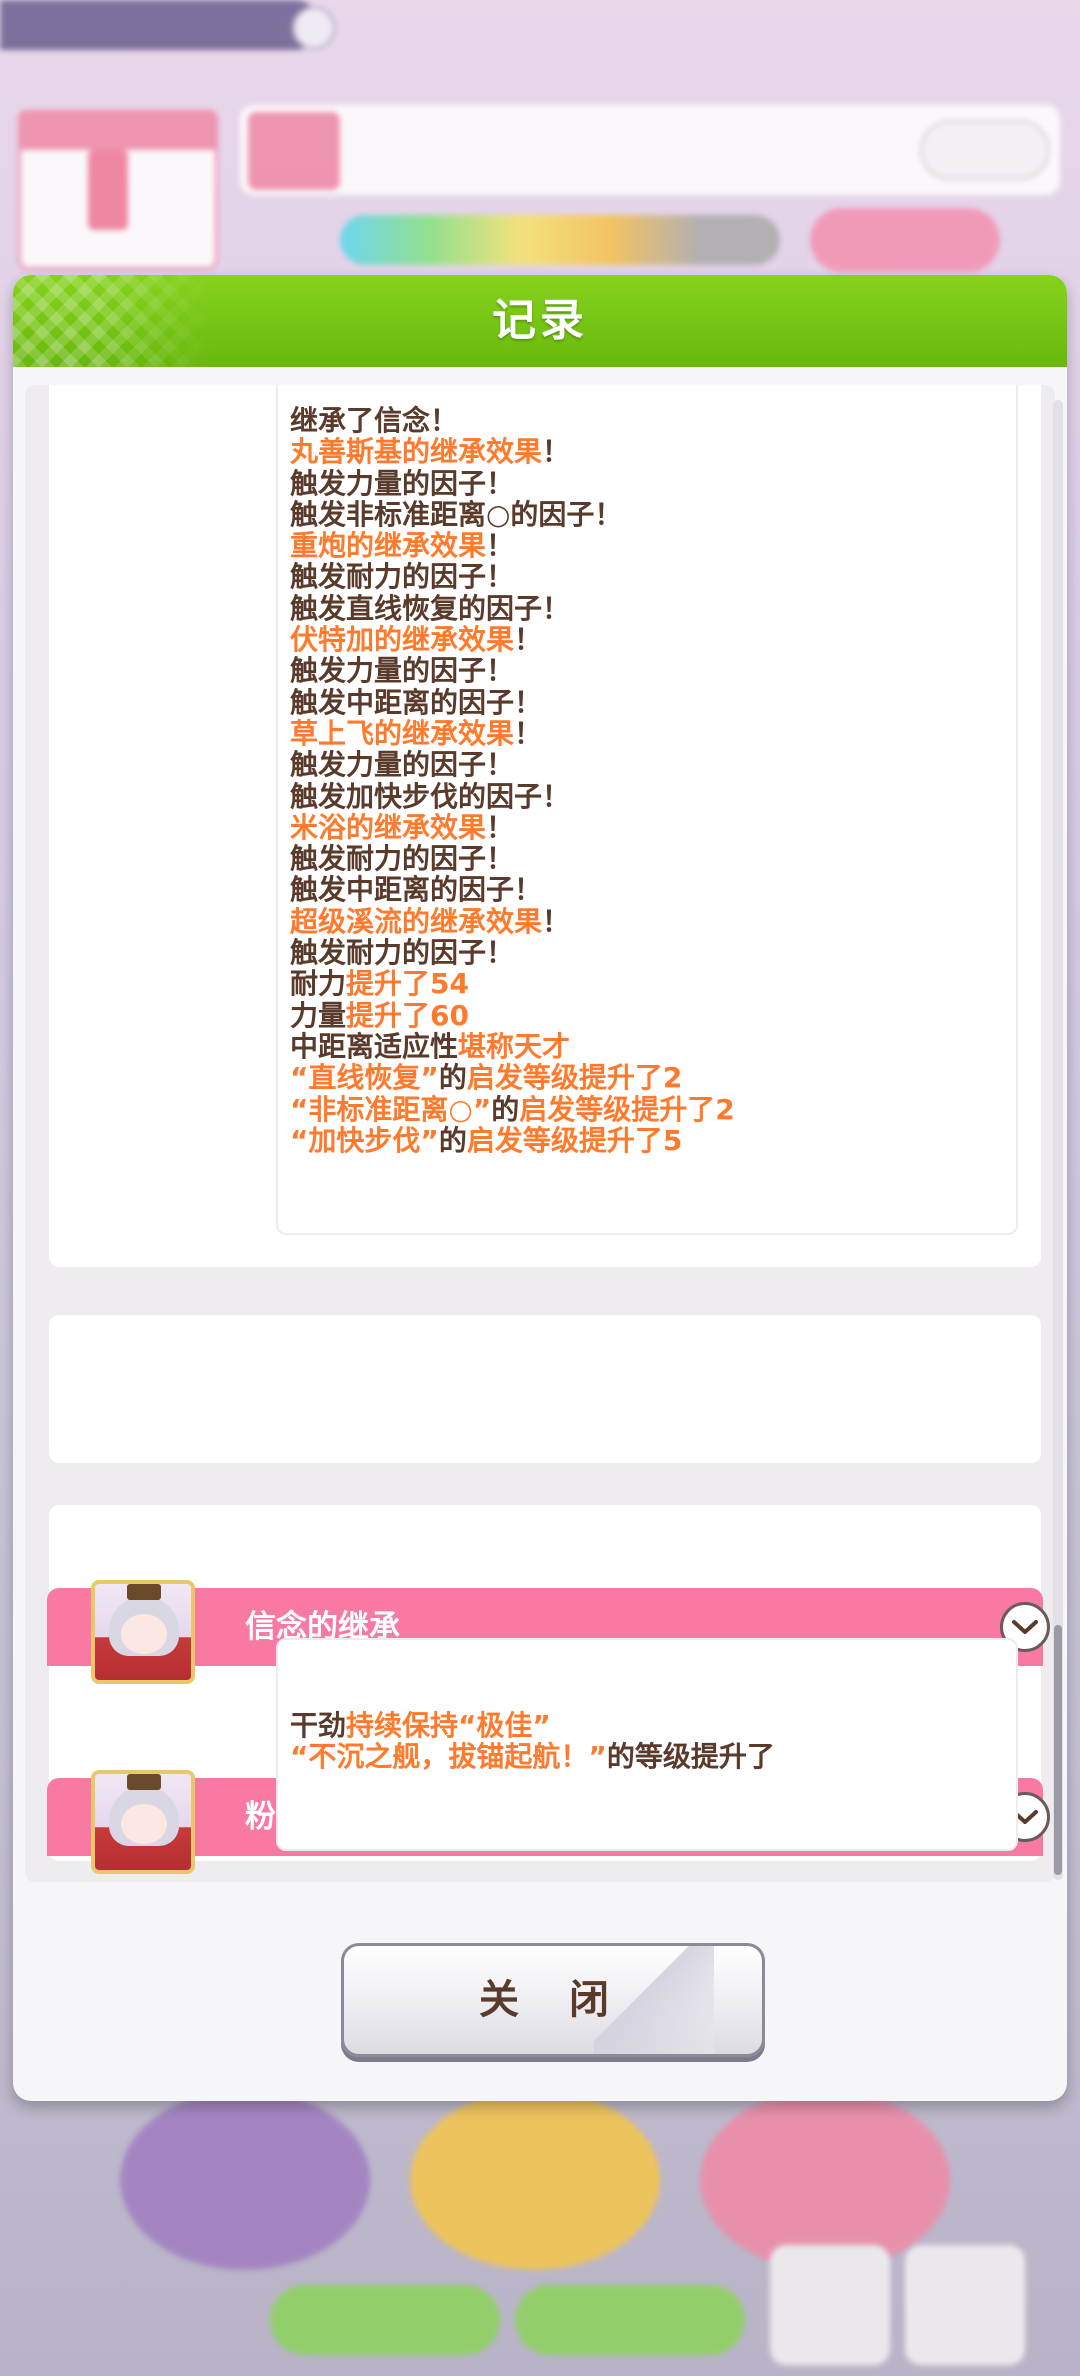  Describe the element at coordinates (512, 420) in the screenshot. I see `log-line: 继承了信念！` at that location.